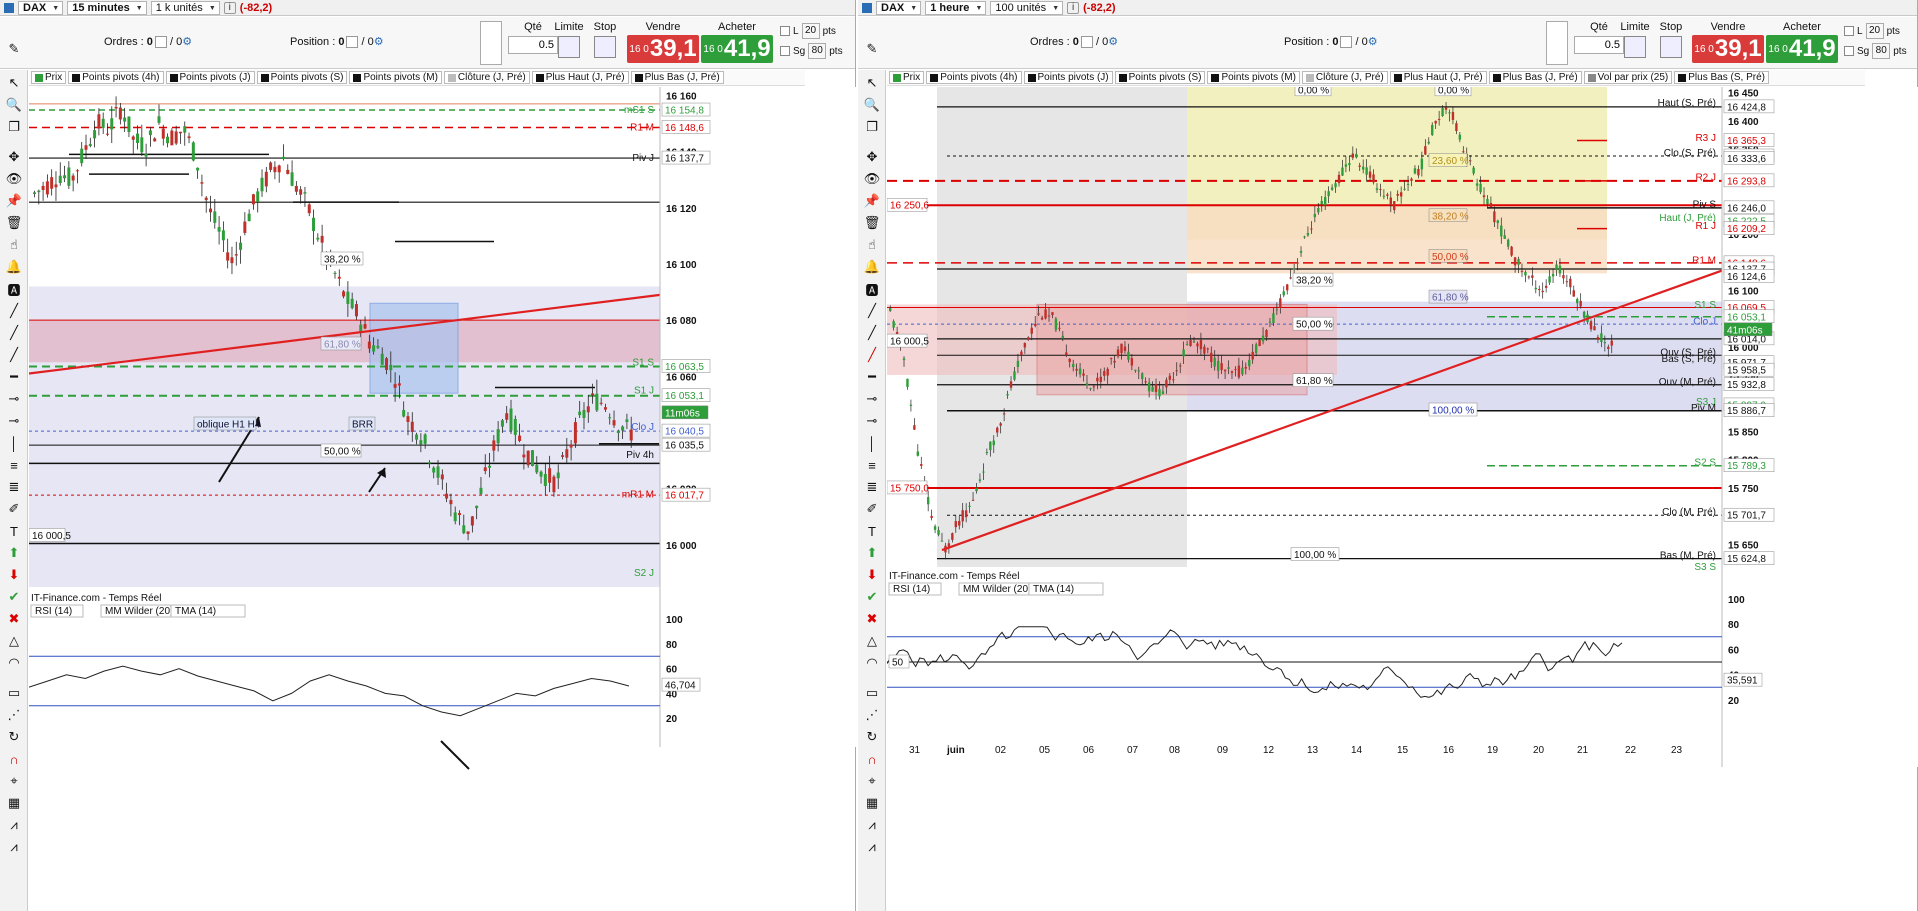 This screenshot has height=911, width=1918. I want to click on vertical-line-icon: │, so click(872, 443).